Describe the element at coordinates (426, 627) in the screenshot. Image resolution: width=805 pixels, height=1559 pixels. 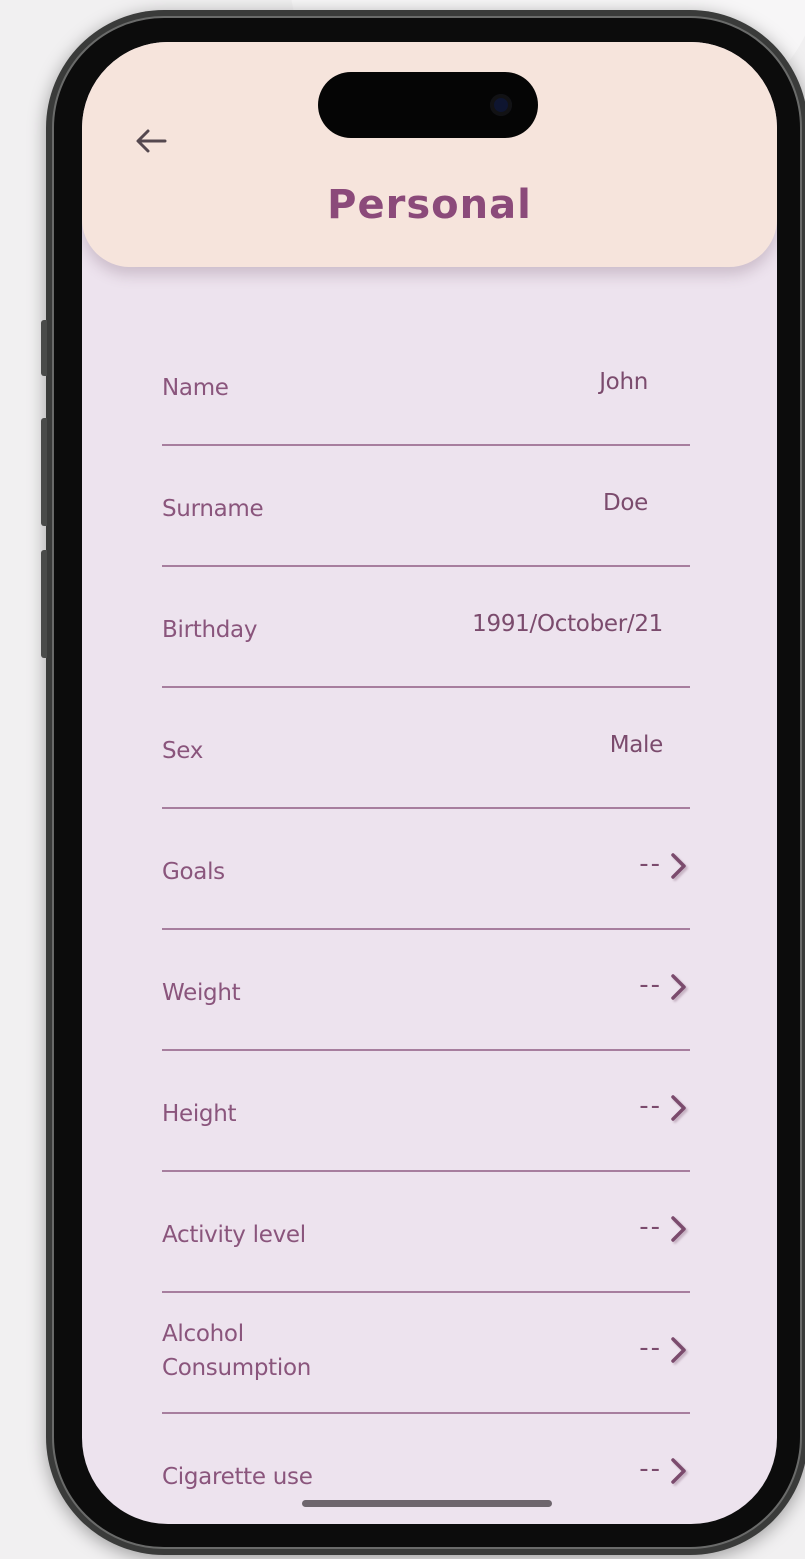
I see `field-row-birthday: Birthday 1991/October/21` at that location.